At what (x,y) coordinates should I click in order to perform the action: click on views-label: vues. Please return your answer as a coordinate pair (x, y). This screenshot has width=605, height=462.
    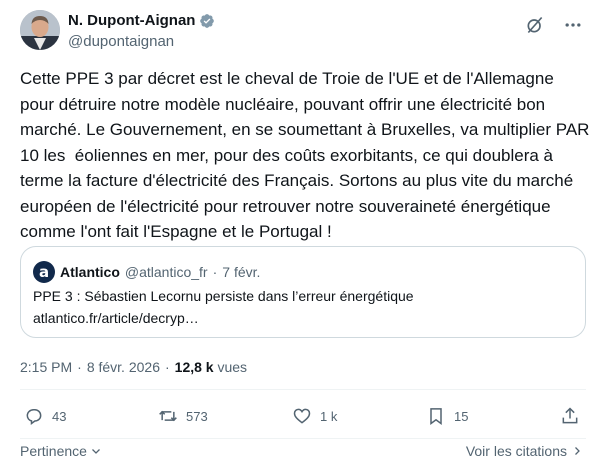
    Looking at the image, I should click on (232, 367).